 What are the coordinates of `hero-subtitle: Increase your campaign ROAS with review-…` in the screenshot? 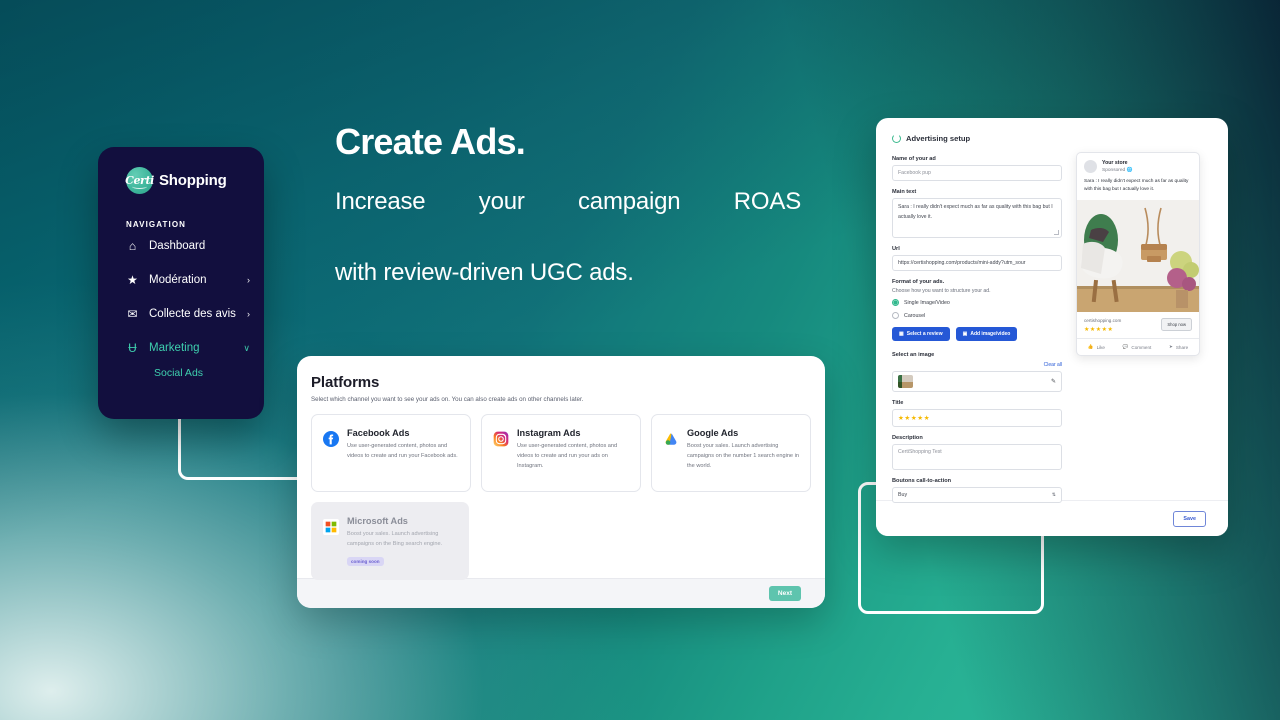 It's located at (585, 237).